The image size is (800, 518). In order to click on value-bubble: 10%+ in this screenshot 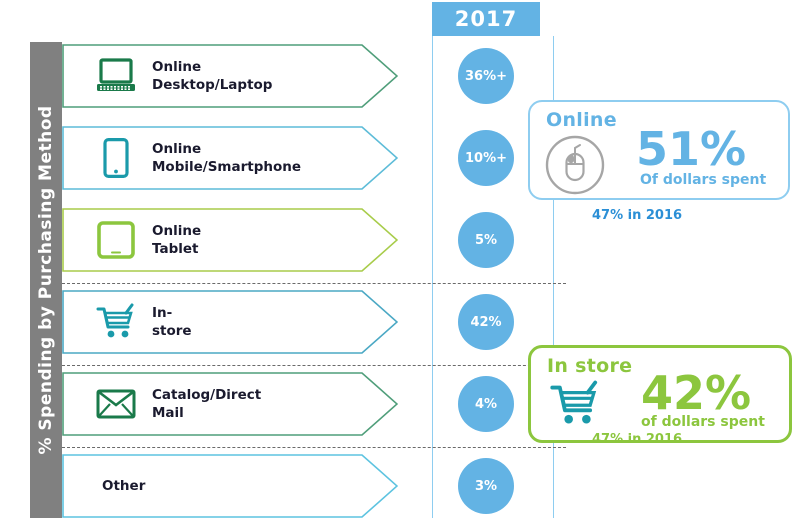, I will do `click(486, 158)`.